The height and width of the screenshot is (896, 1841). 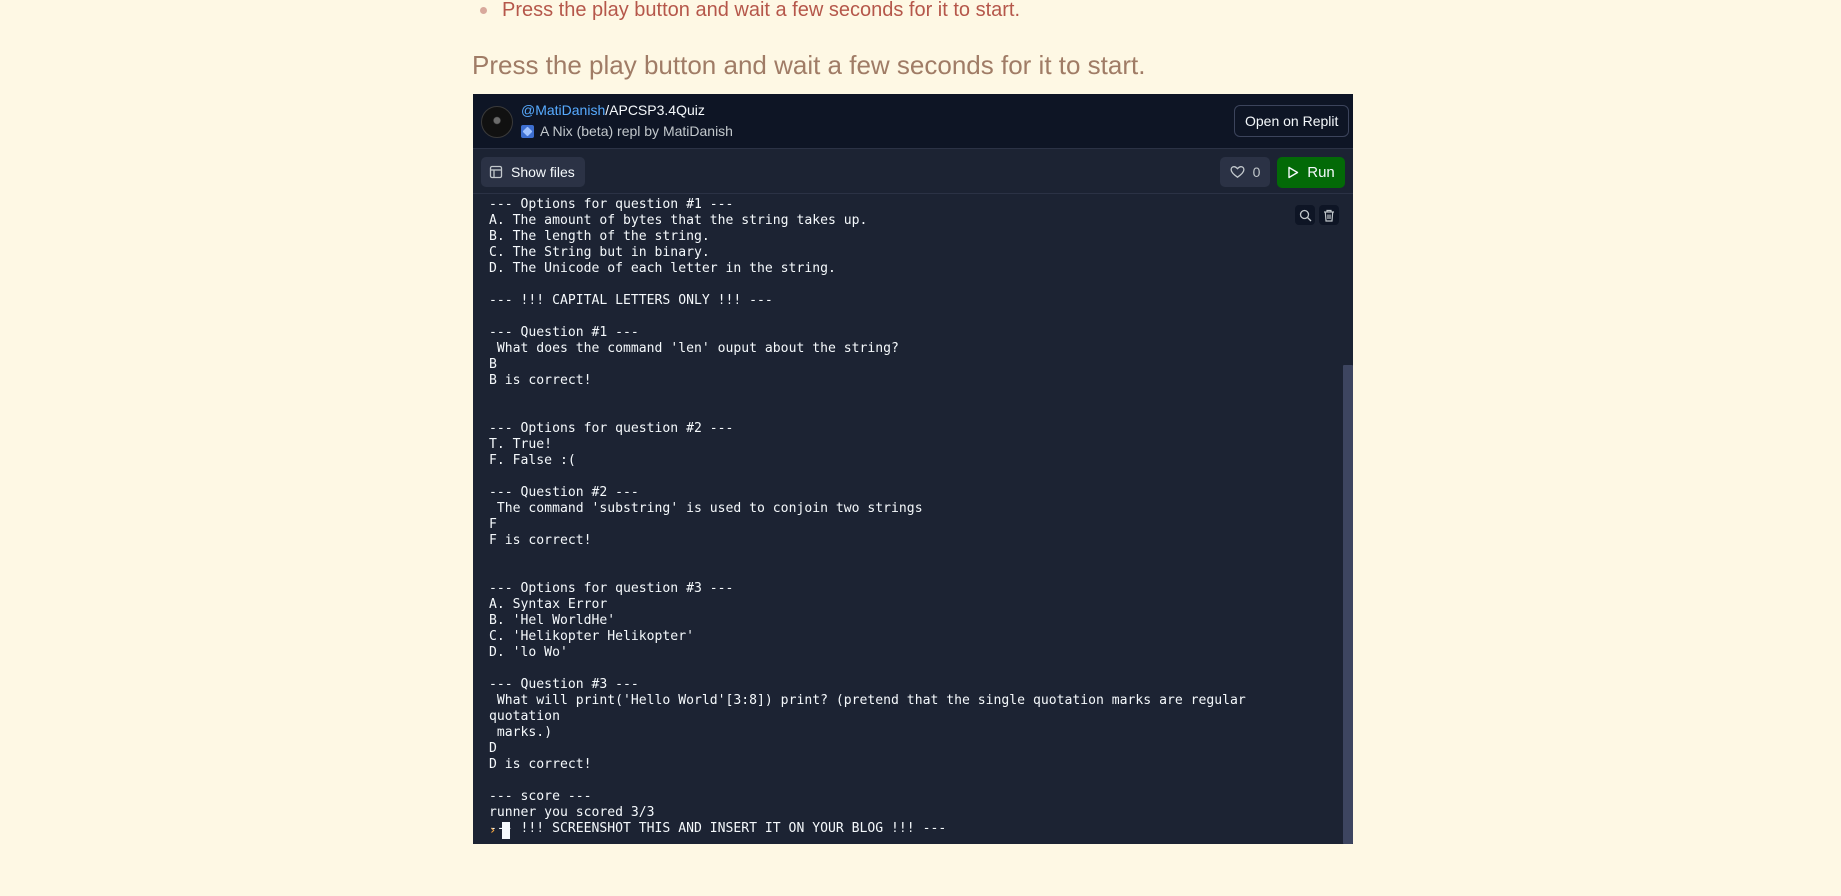 What do you see at coordinates (599, 252) in the screenshot?
I see `console-line: C. The String but in binary.` at bounding box center [599, 252].